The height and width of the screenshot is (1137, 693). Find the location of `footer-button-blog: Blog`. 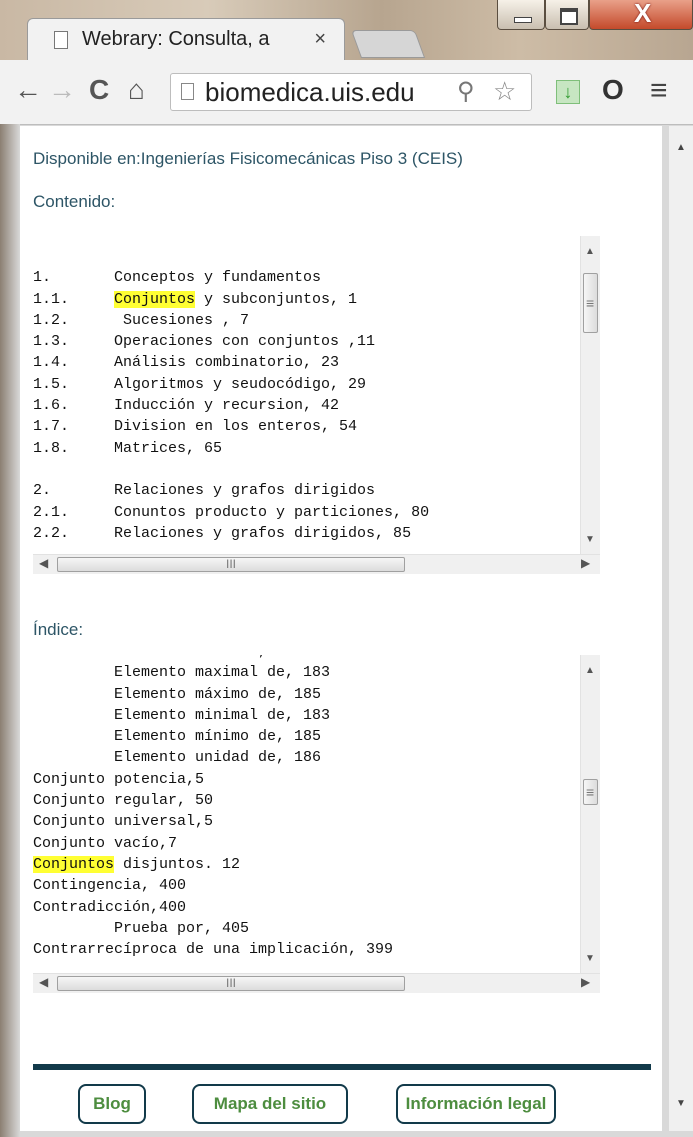

footer-button-blog: Blog is located at coordinates (112, 1104).